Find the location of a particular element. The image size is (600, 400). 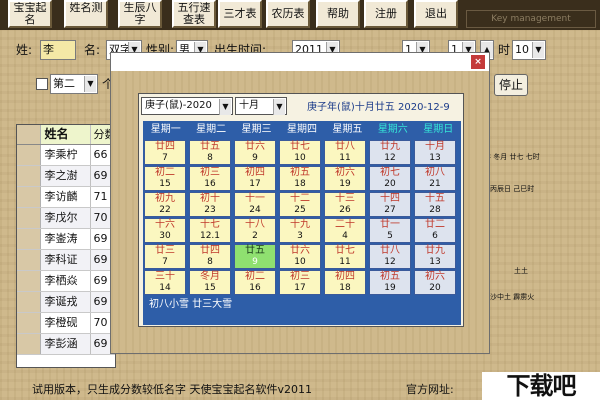

table-row: 李橙砚 70 is located at coordinates (66, 323).